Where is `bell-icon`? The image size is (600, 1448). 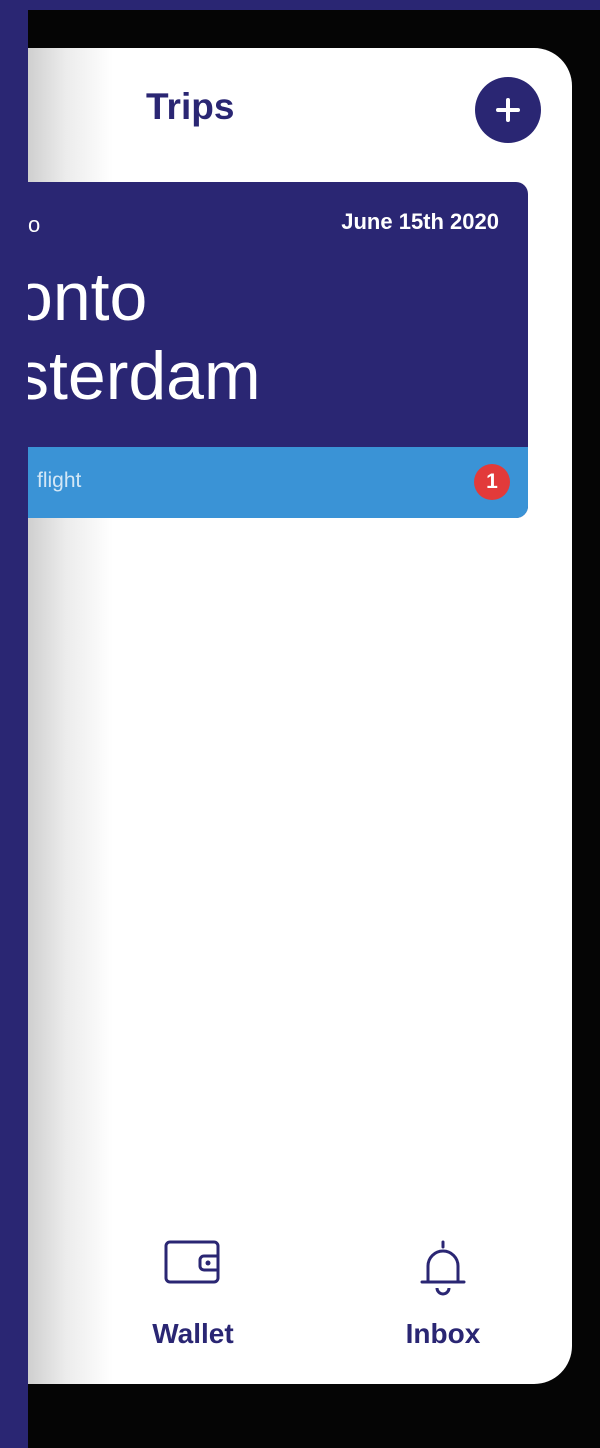
bell-icon is located at coordinates (443, 1268).